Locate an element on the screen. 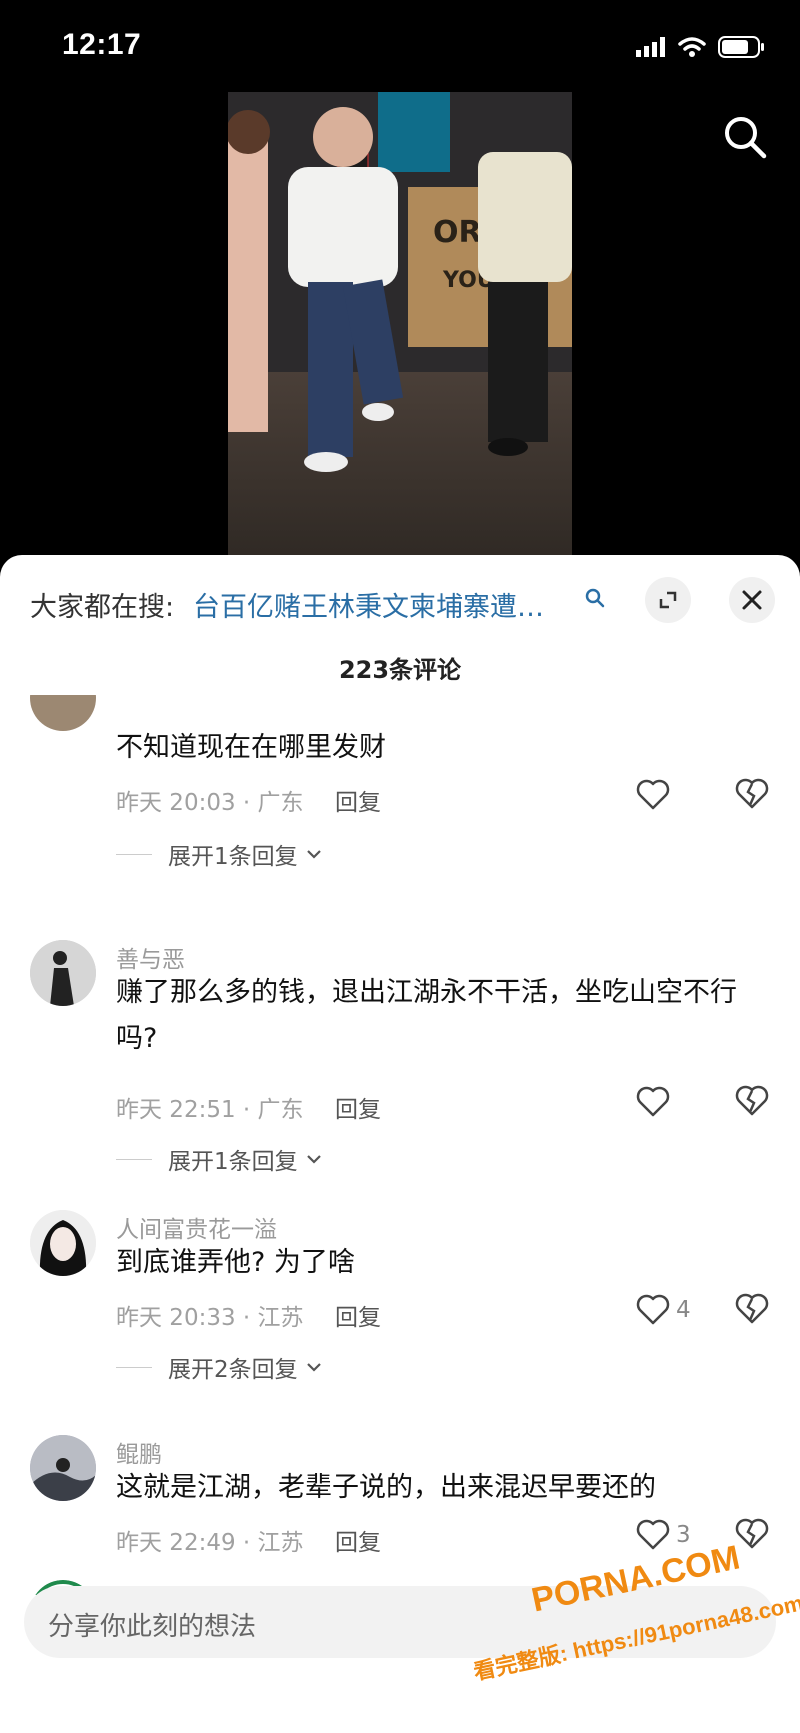 Image resolution: width=800 pixels, height=1733 pixels. comment-input: 分享你此刻的想法 is located at coordinates (400, 1622).